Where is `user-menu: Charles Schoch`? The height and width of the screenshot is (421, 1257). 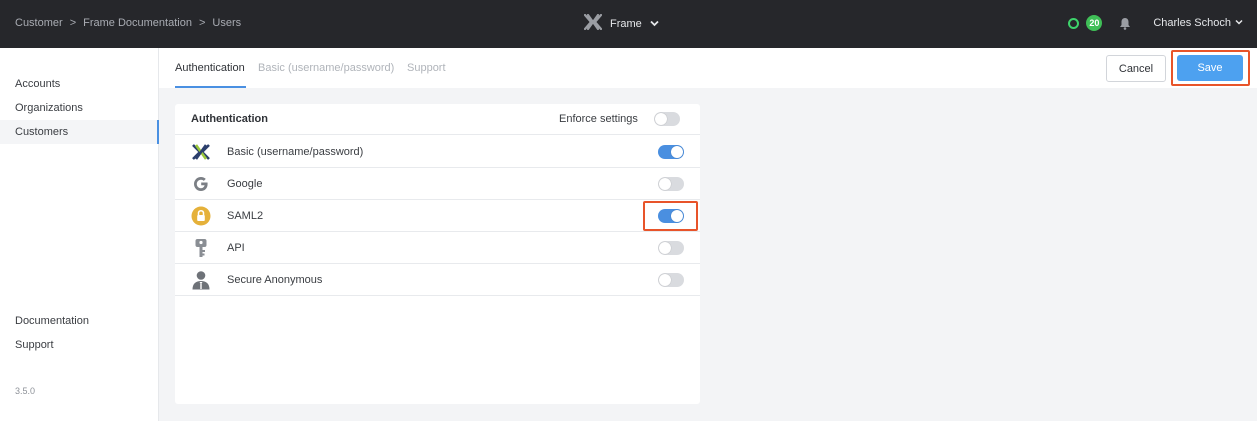
user-menu: Charles Schoch is located at coordinates (1198, 23).